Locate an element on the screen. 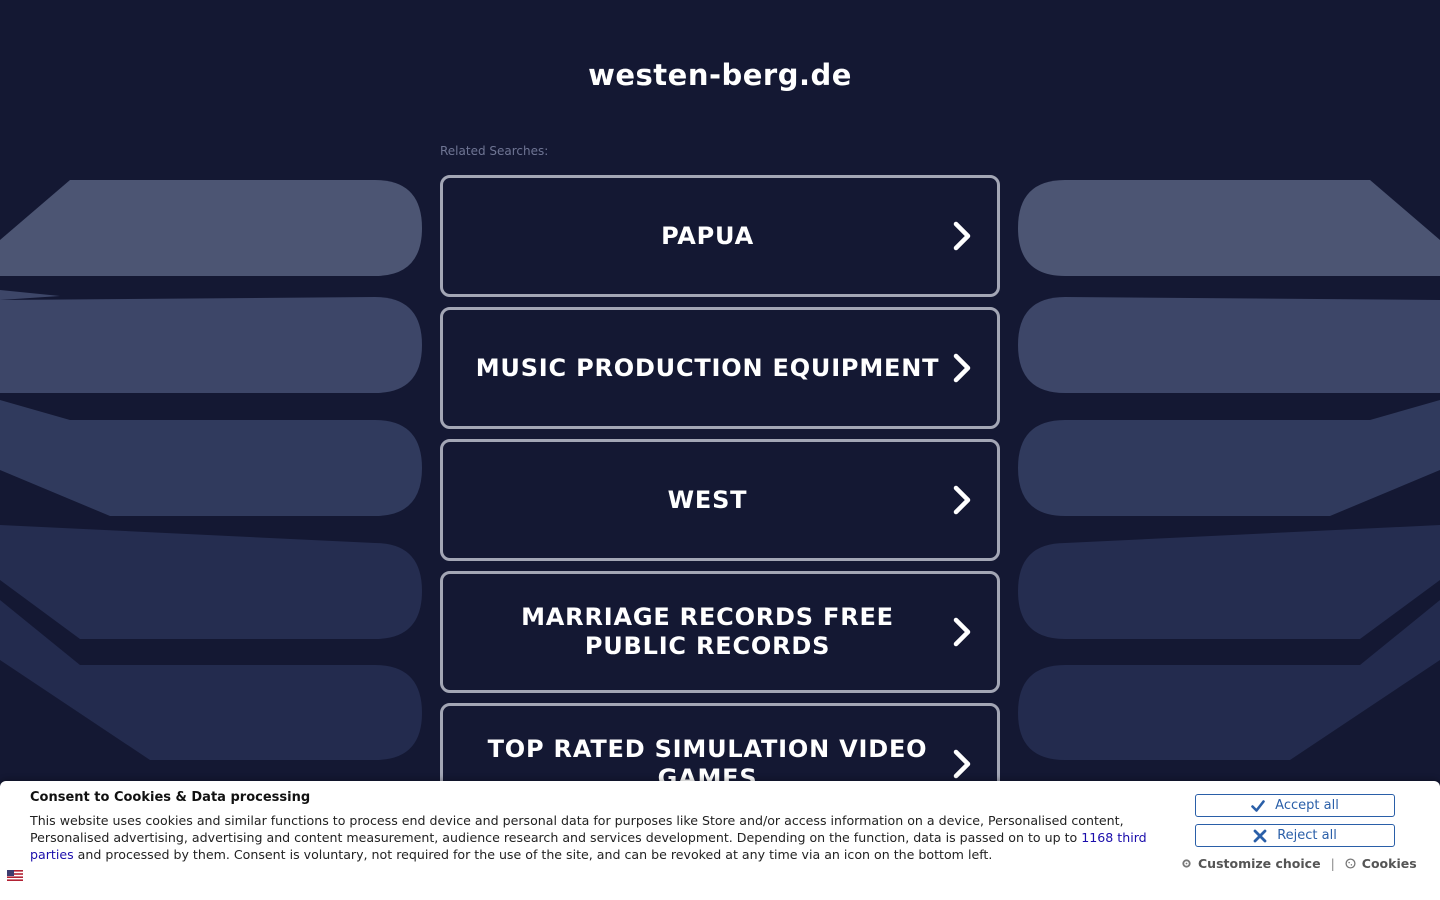 Image resolution: width=1440 pixels, height=900 pixels. related-link-marriage-records: MARRIAGE RECORDS FREE PUBLIC RECORDS is located at coordinates (720, 632).